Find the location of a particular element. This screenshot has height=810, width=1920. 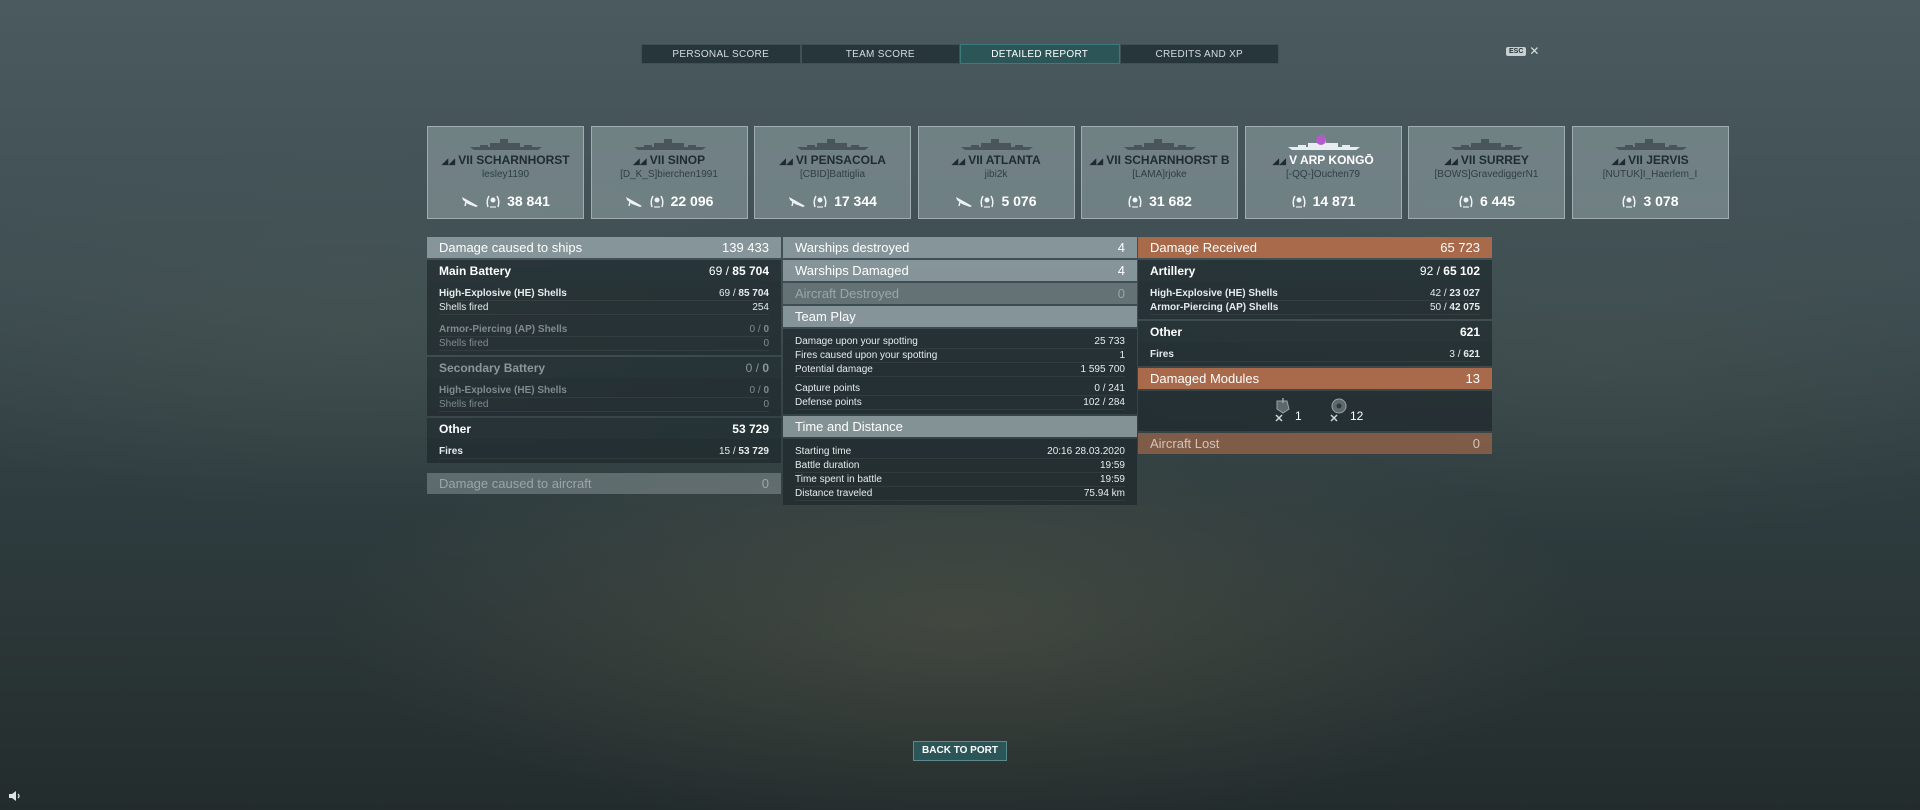

ship-score: 6 445 is located at coordinates (1497, 201).